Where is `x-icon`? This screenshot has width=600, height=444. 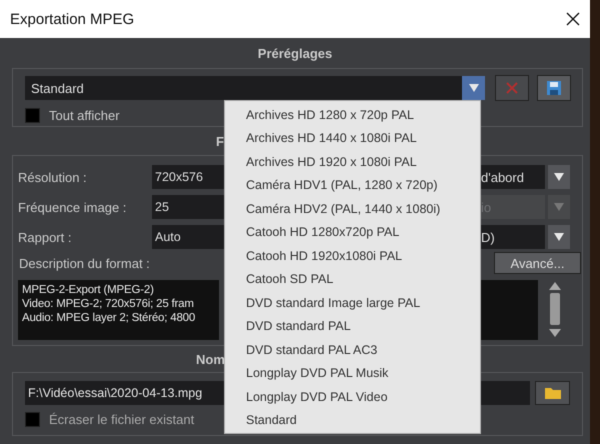 x-icon is located at coordinates (512, 88).